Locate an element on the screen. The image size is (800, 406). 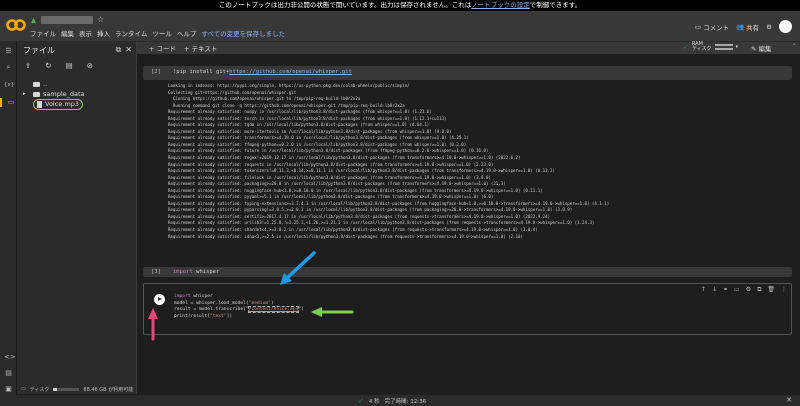
voice-file-highlight: Voice.mp3 is located at coordinates (58, 104).